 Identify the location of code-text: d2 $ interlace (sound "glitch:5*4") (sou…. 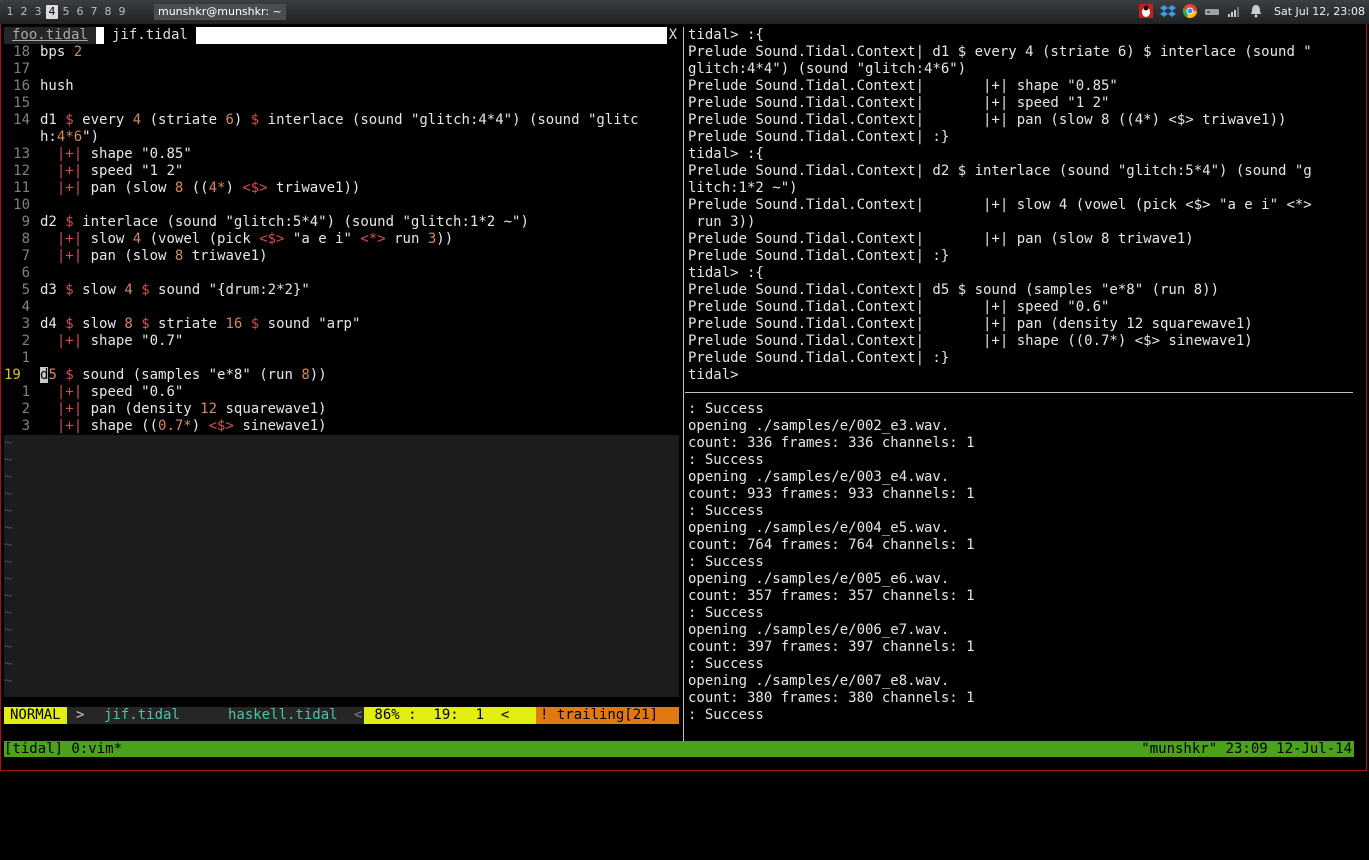
(284, 222).